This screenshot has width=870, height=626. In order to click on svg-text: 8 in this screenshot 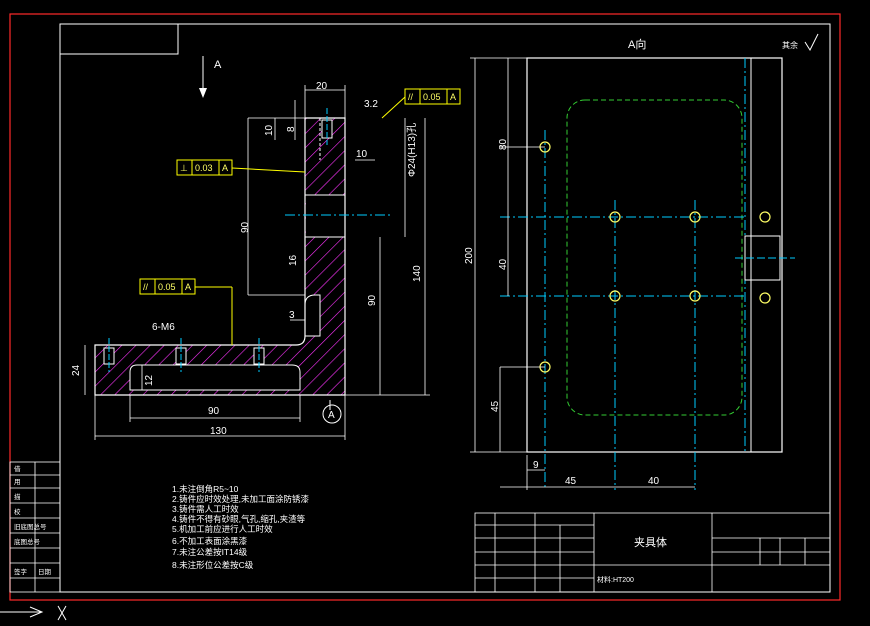, I will do `click(291, 129)`.